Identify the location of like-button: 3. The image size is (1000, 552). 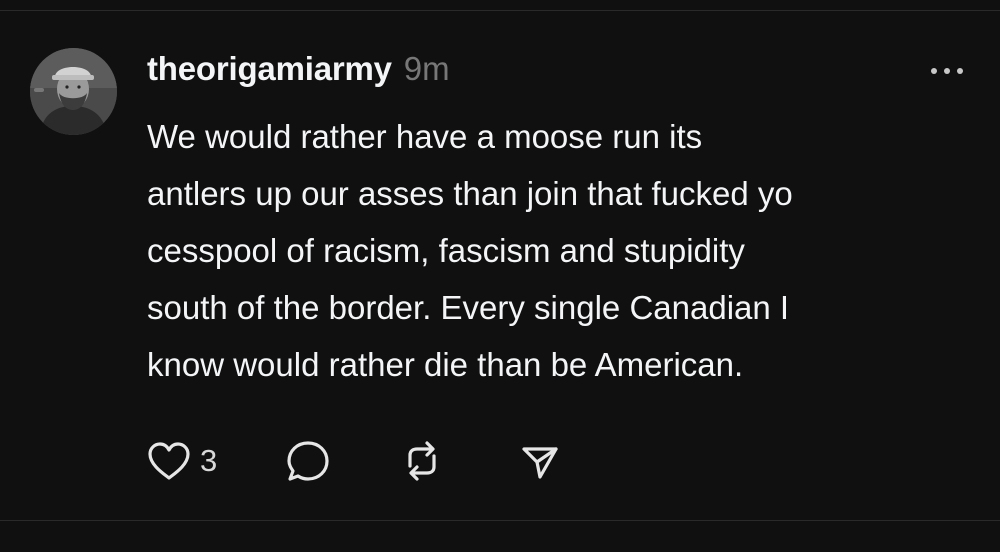
(181, 461).